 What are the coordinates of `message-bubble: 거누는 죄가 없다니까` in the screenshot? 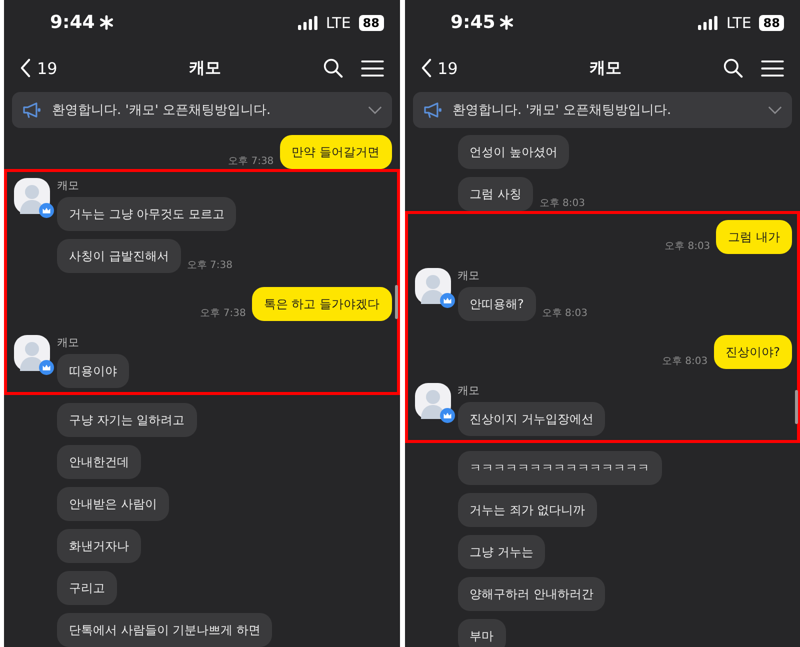 It's located at (528, 510).